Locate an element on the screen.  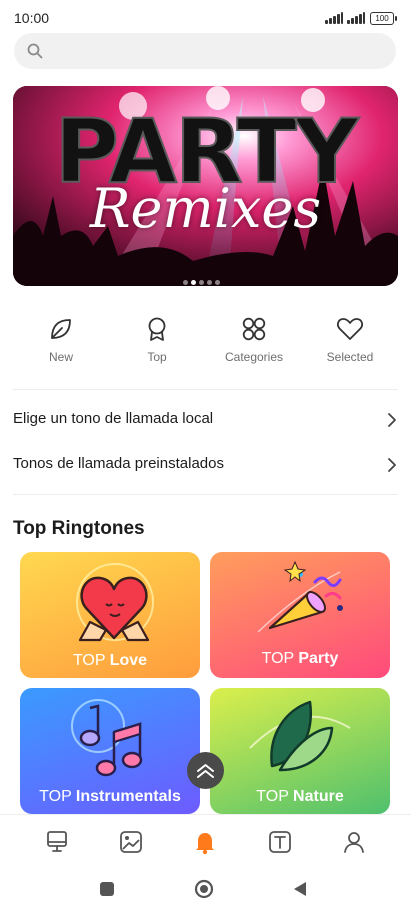
quick-action-top: Top is located at coordinates (157, 340).